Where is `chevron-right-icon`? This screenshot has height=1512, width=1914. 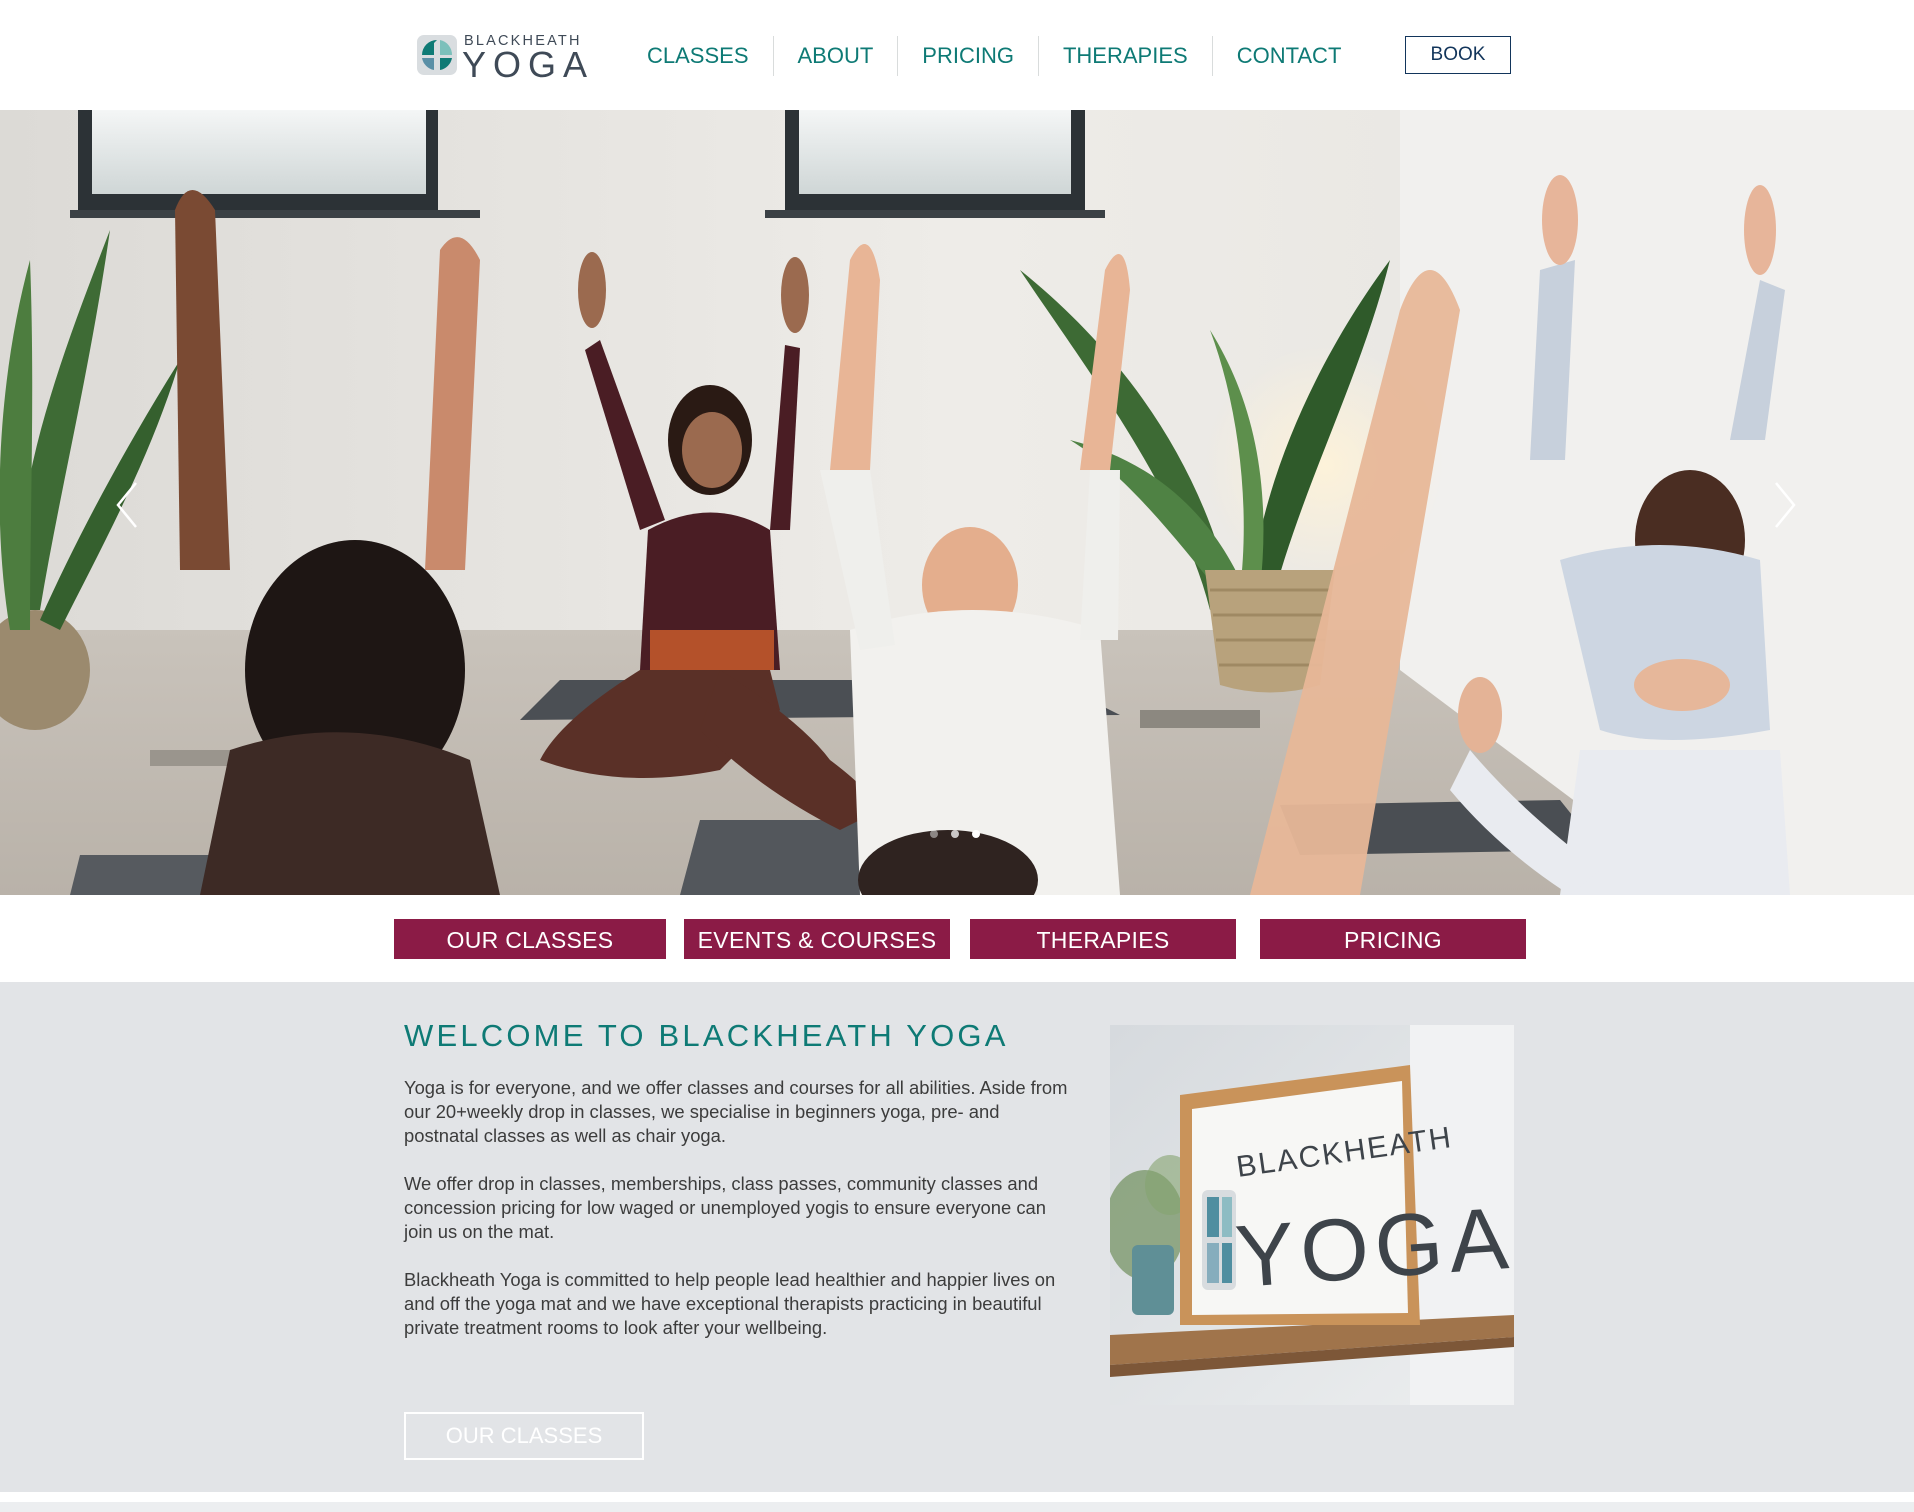 chevron-right-icon is located at coordinates (1784, 505).